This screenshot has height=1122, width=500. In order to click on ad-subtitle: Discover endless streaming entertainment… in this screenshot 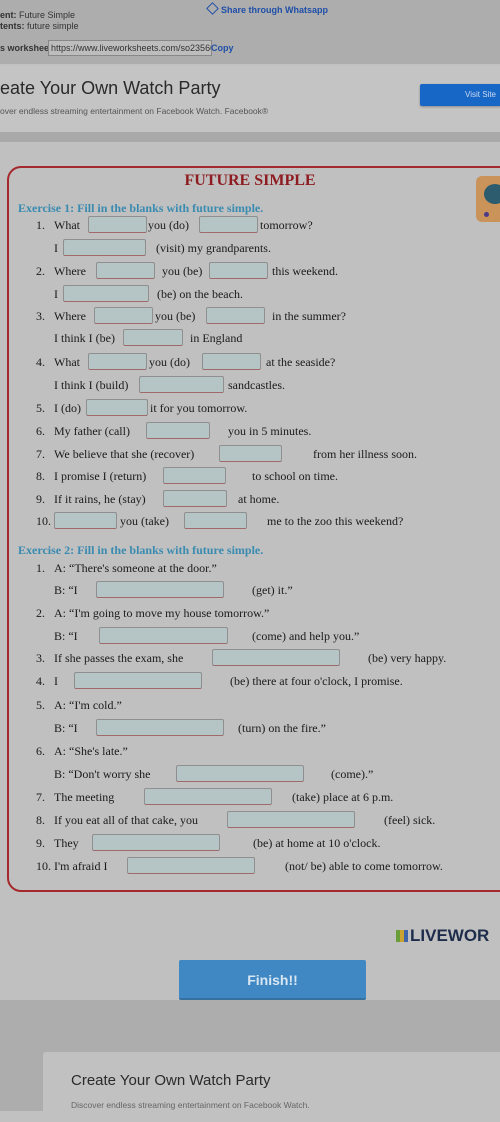, I will do `click(190, 1105)`.